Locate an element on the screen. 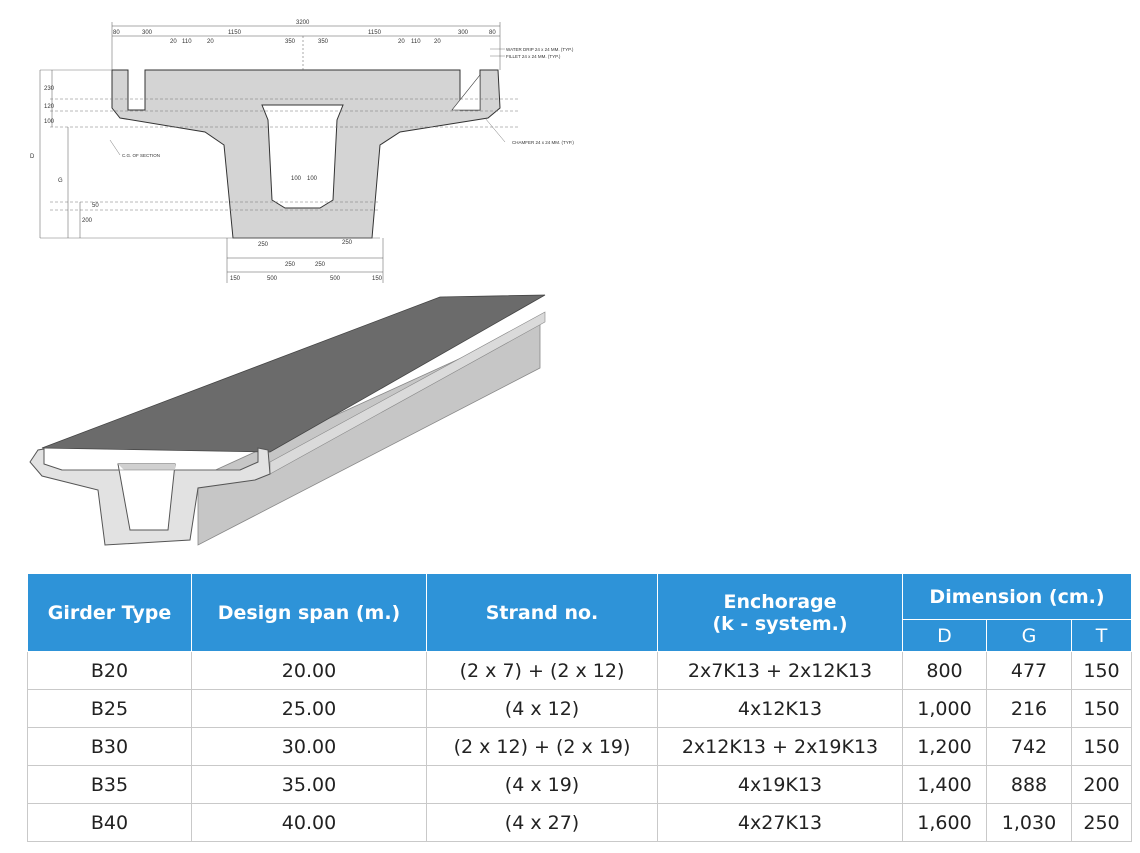 The width and height of the screenshot is (1140, 853). cell-enchorage: 2x12K13 + 2x19K13 is located at coordinates (780, 746).